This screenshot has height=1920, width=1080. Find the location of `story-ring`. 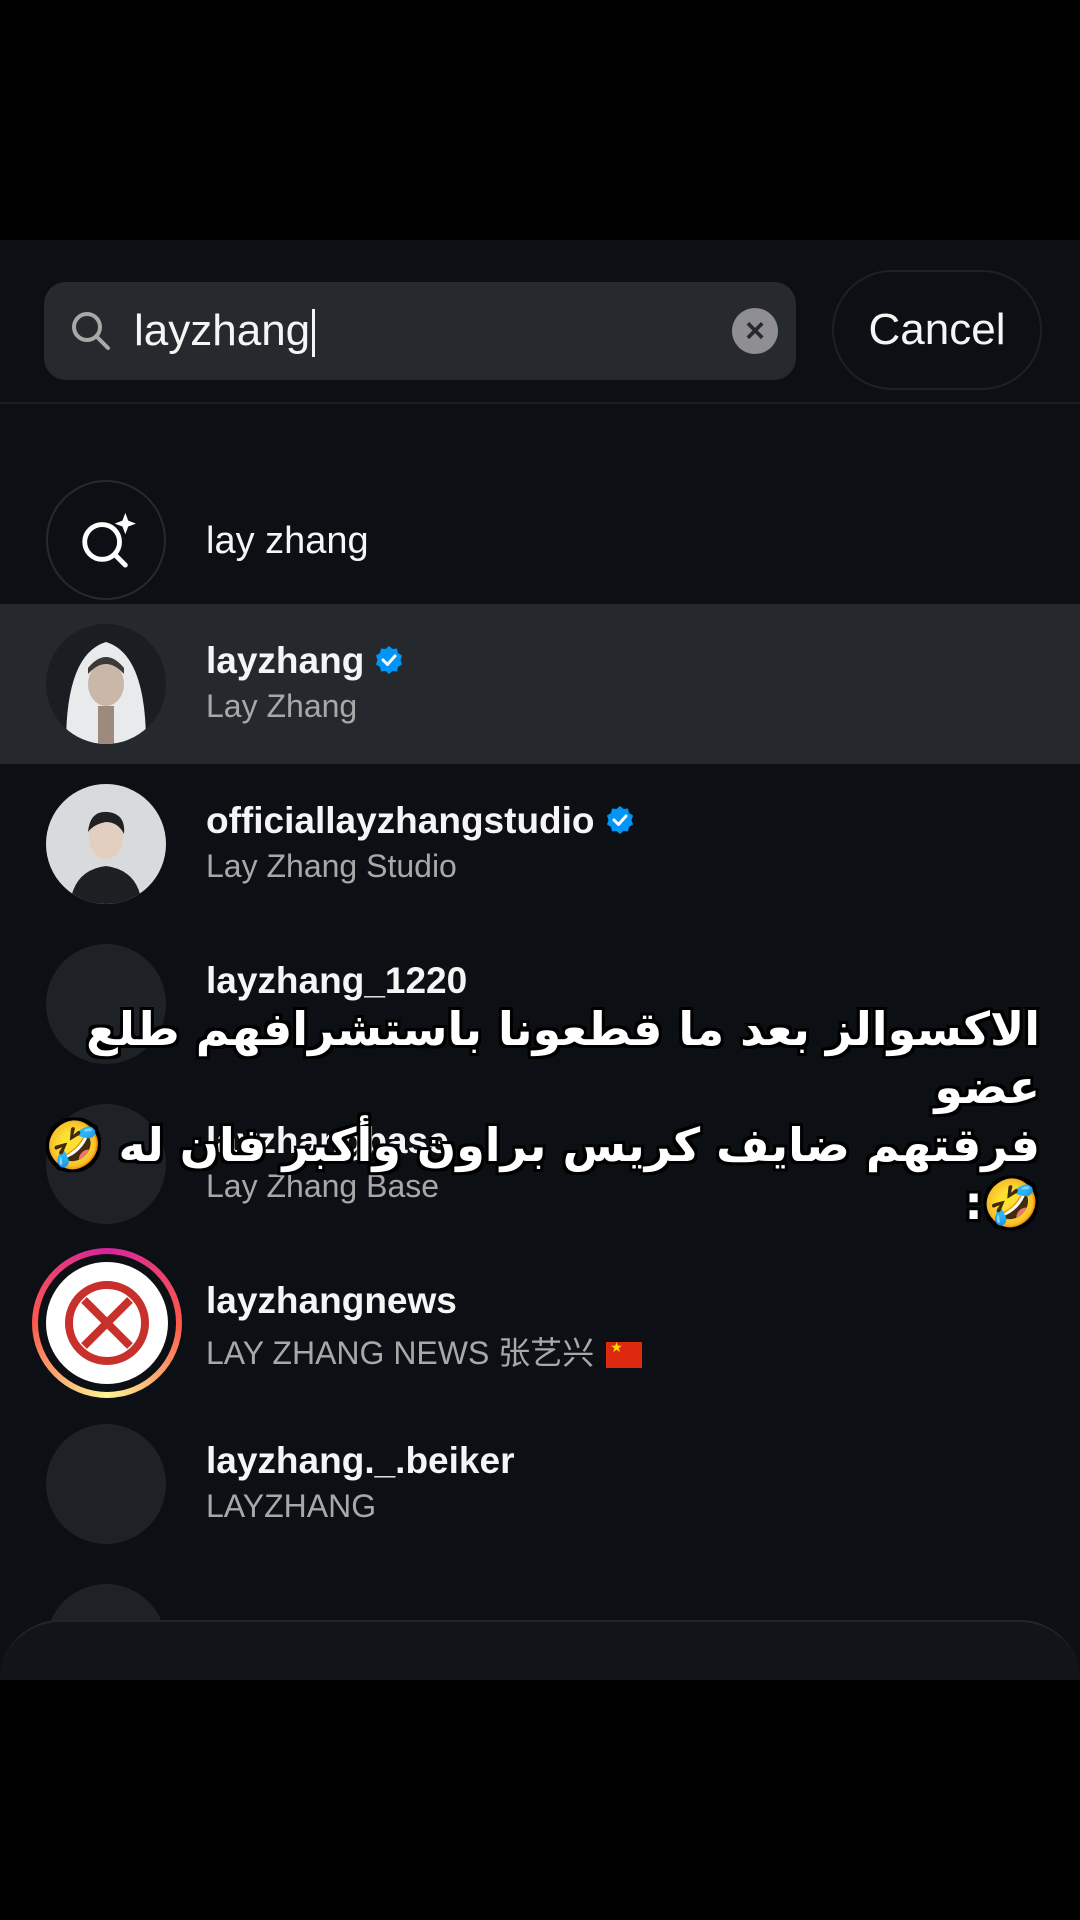

story-ring is located at coordinates (107, 1323).